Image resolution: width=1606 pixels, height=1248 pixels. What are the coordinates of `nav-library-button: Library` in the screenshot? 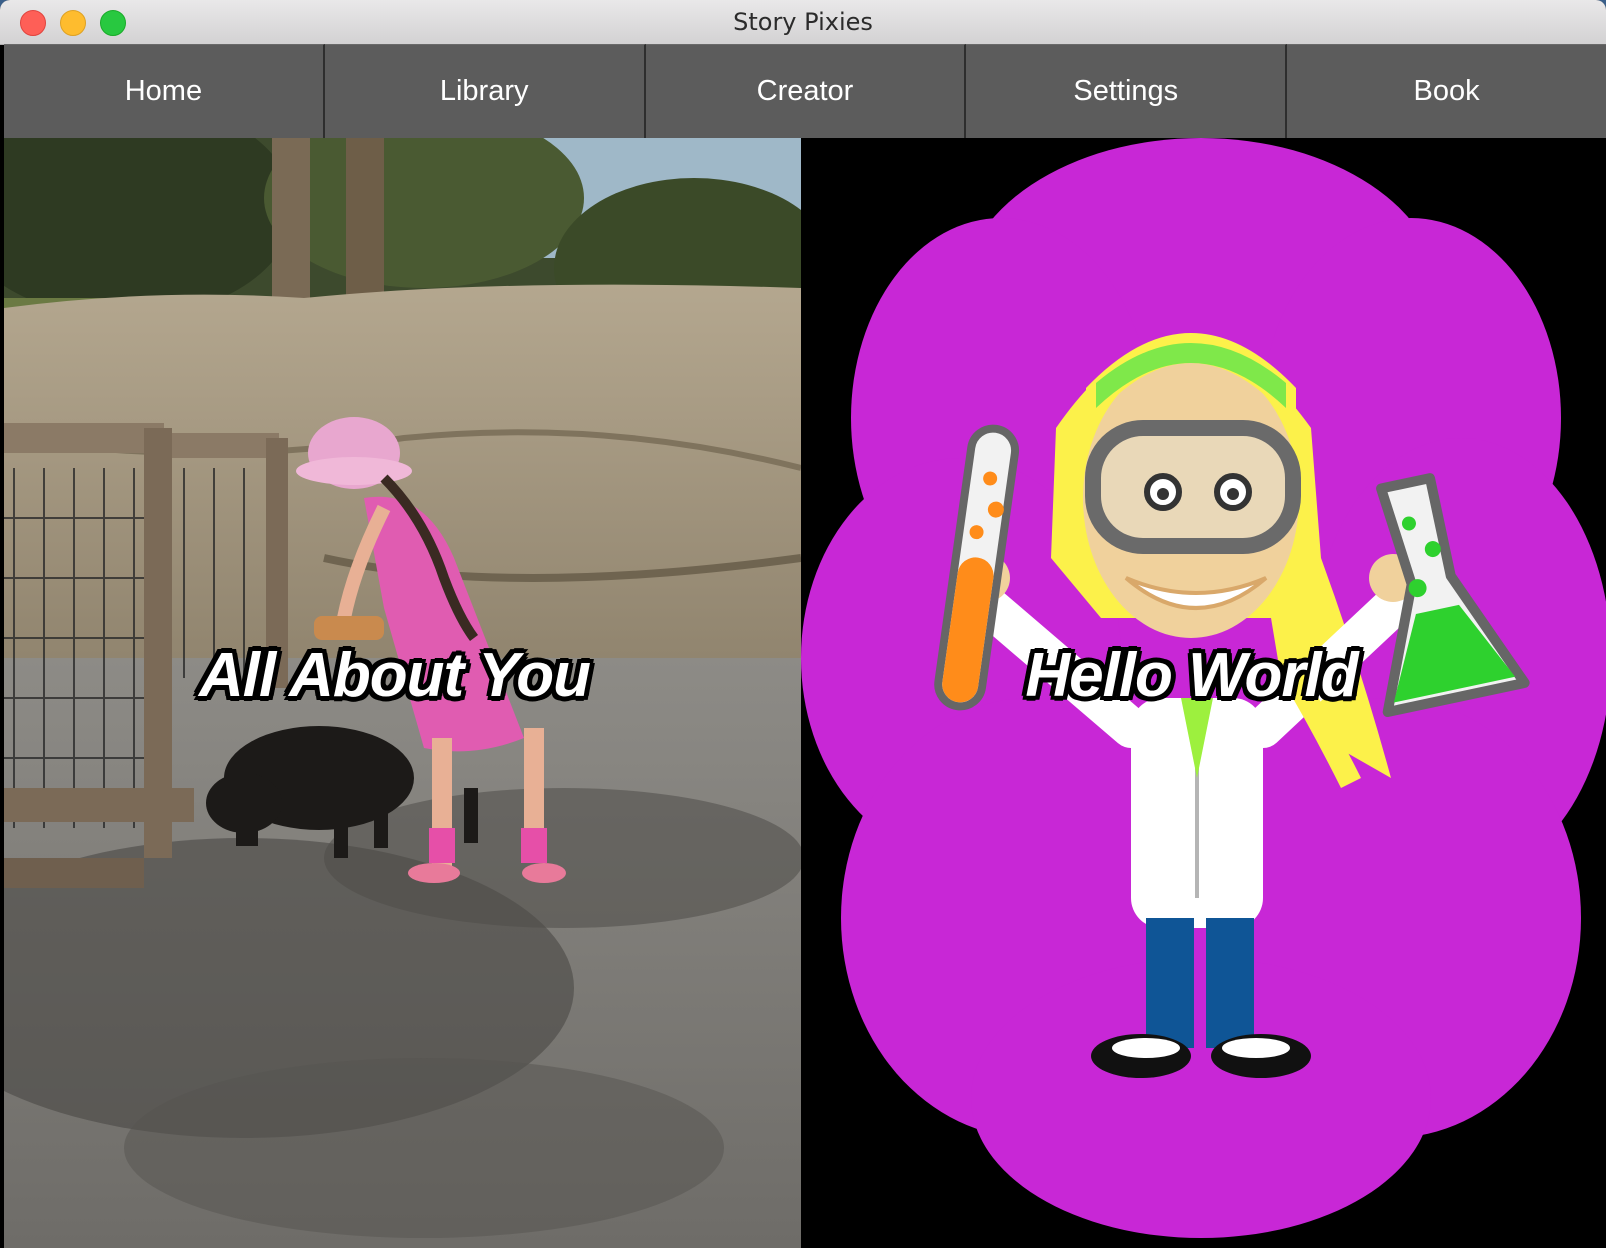 It's located at (485, 91).